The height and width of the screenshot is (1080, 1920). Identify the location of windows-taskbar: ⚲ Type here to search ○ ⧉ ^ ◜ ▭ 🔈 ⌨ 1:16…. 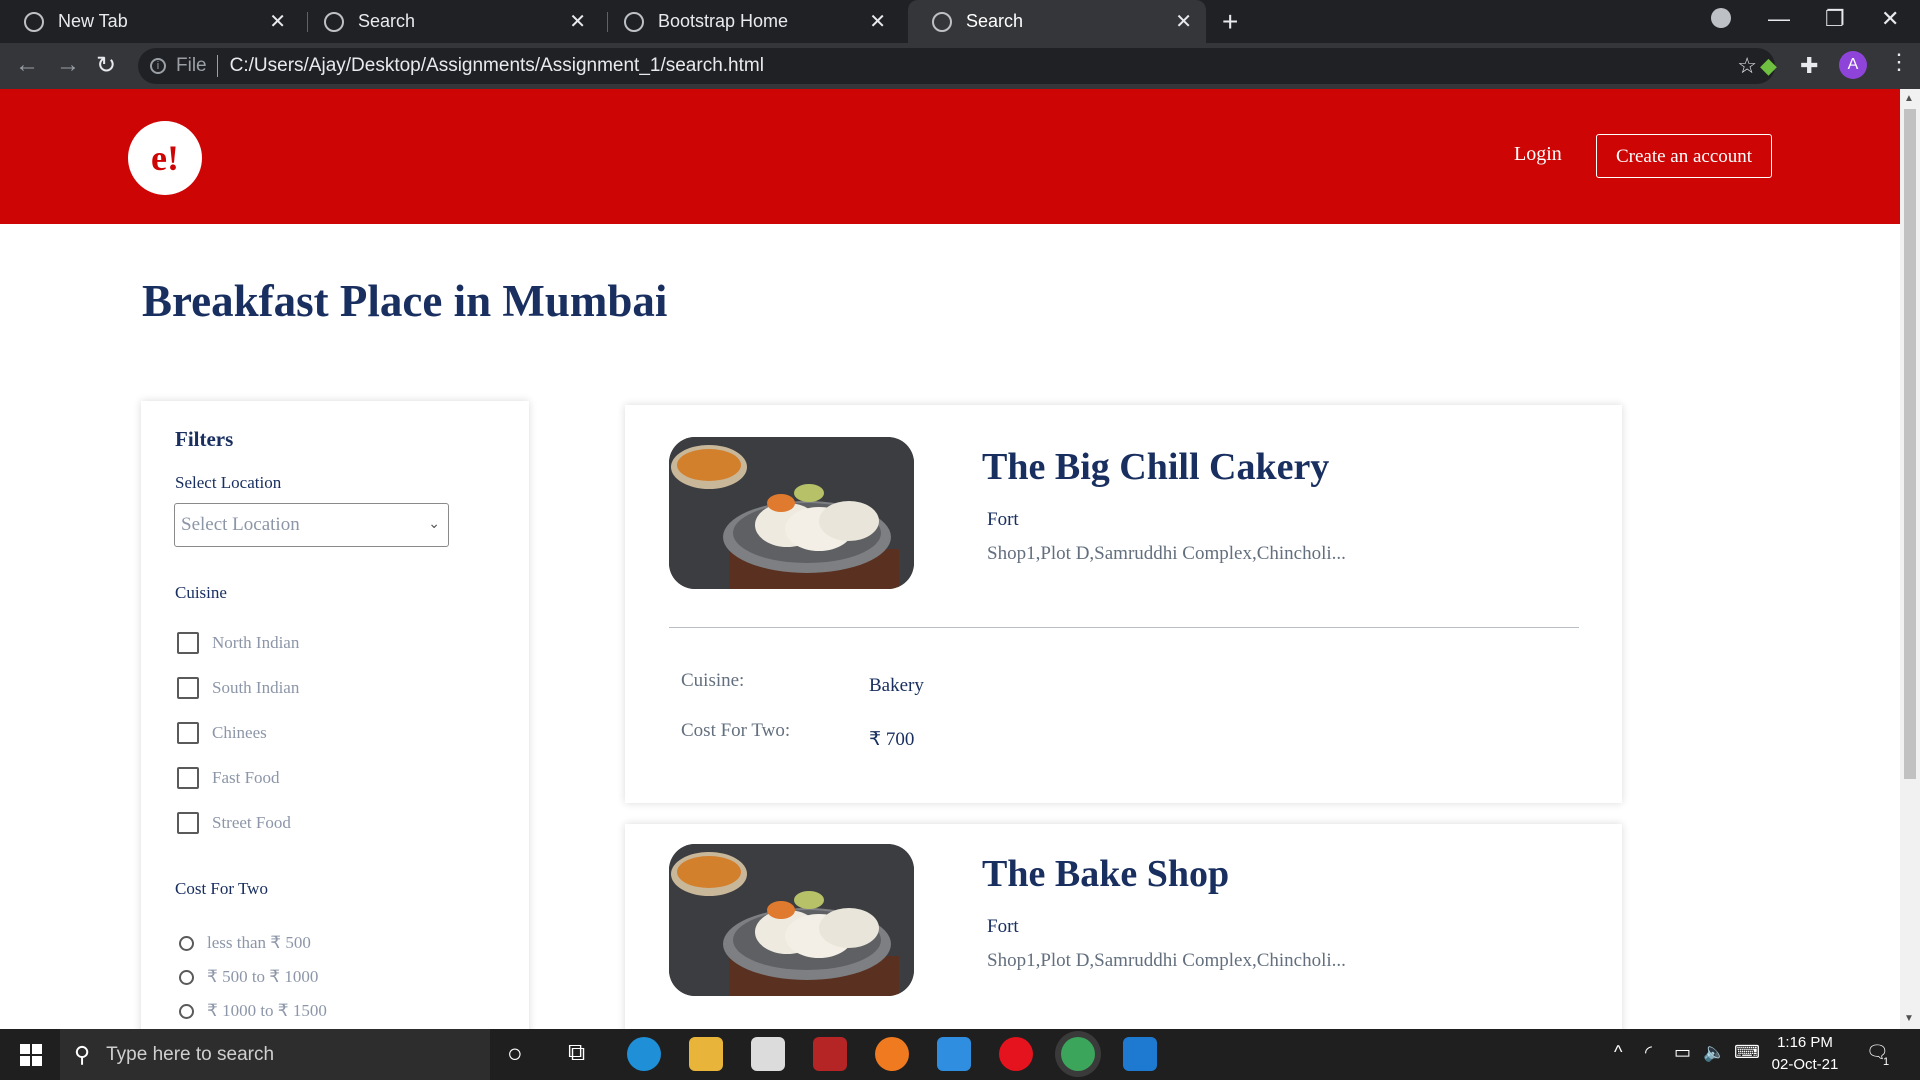
(960, 1054).